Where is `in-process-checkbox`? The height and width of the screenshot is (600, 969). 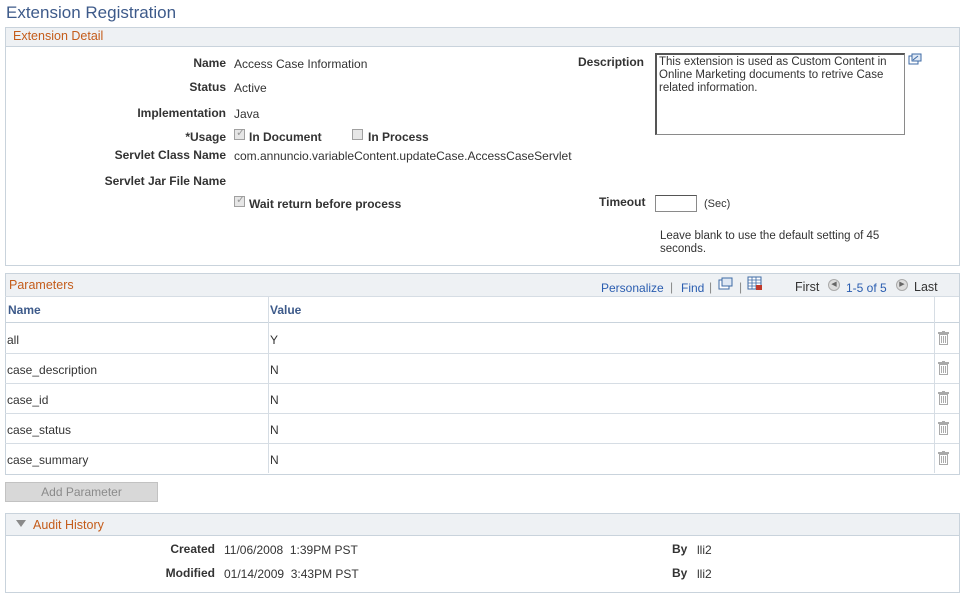 in-process-checkbox is located at coordinates (357, 134).